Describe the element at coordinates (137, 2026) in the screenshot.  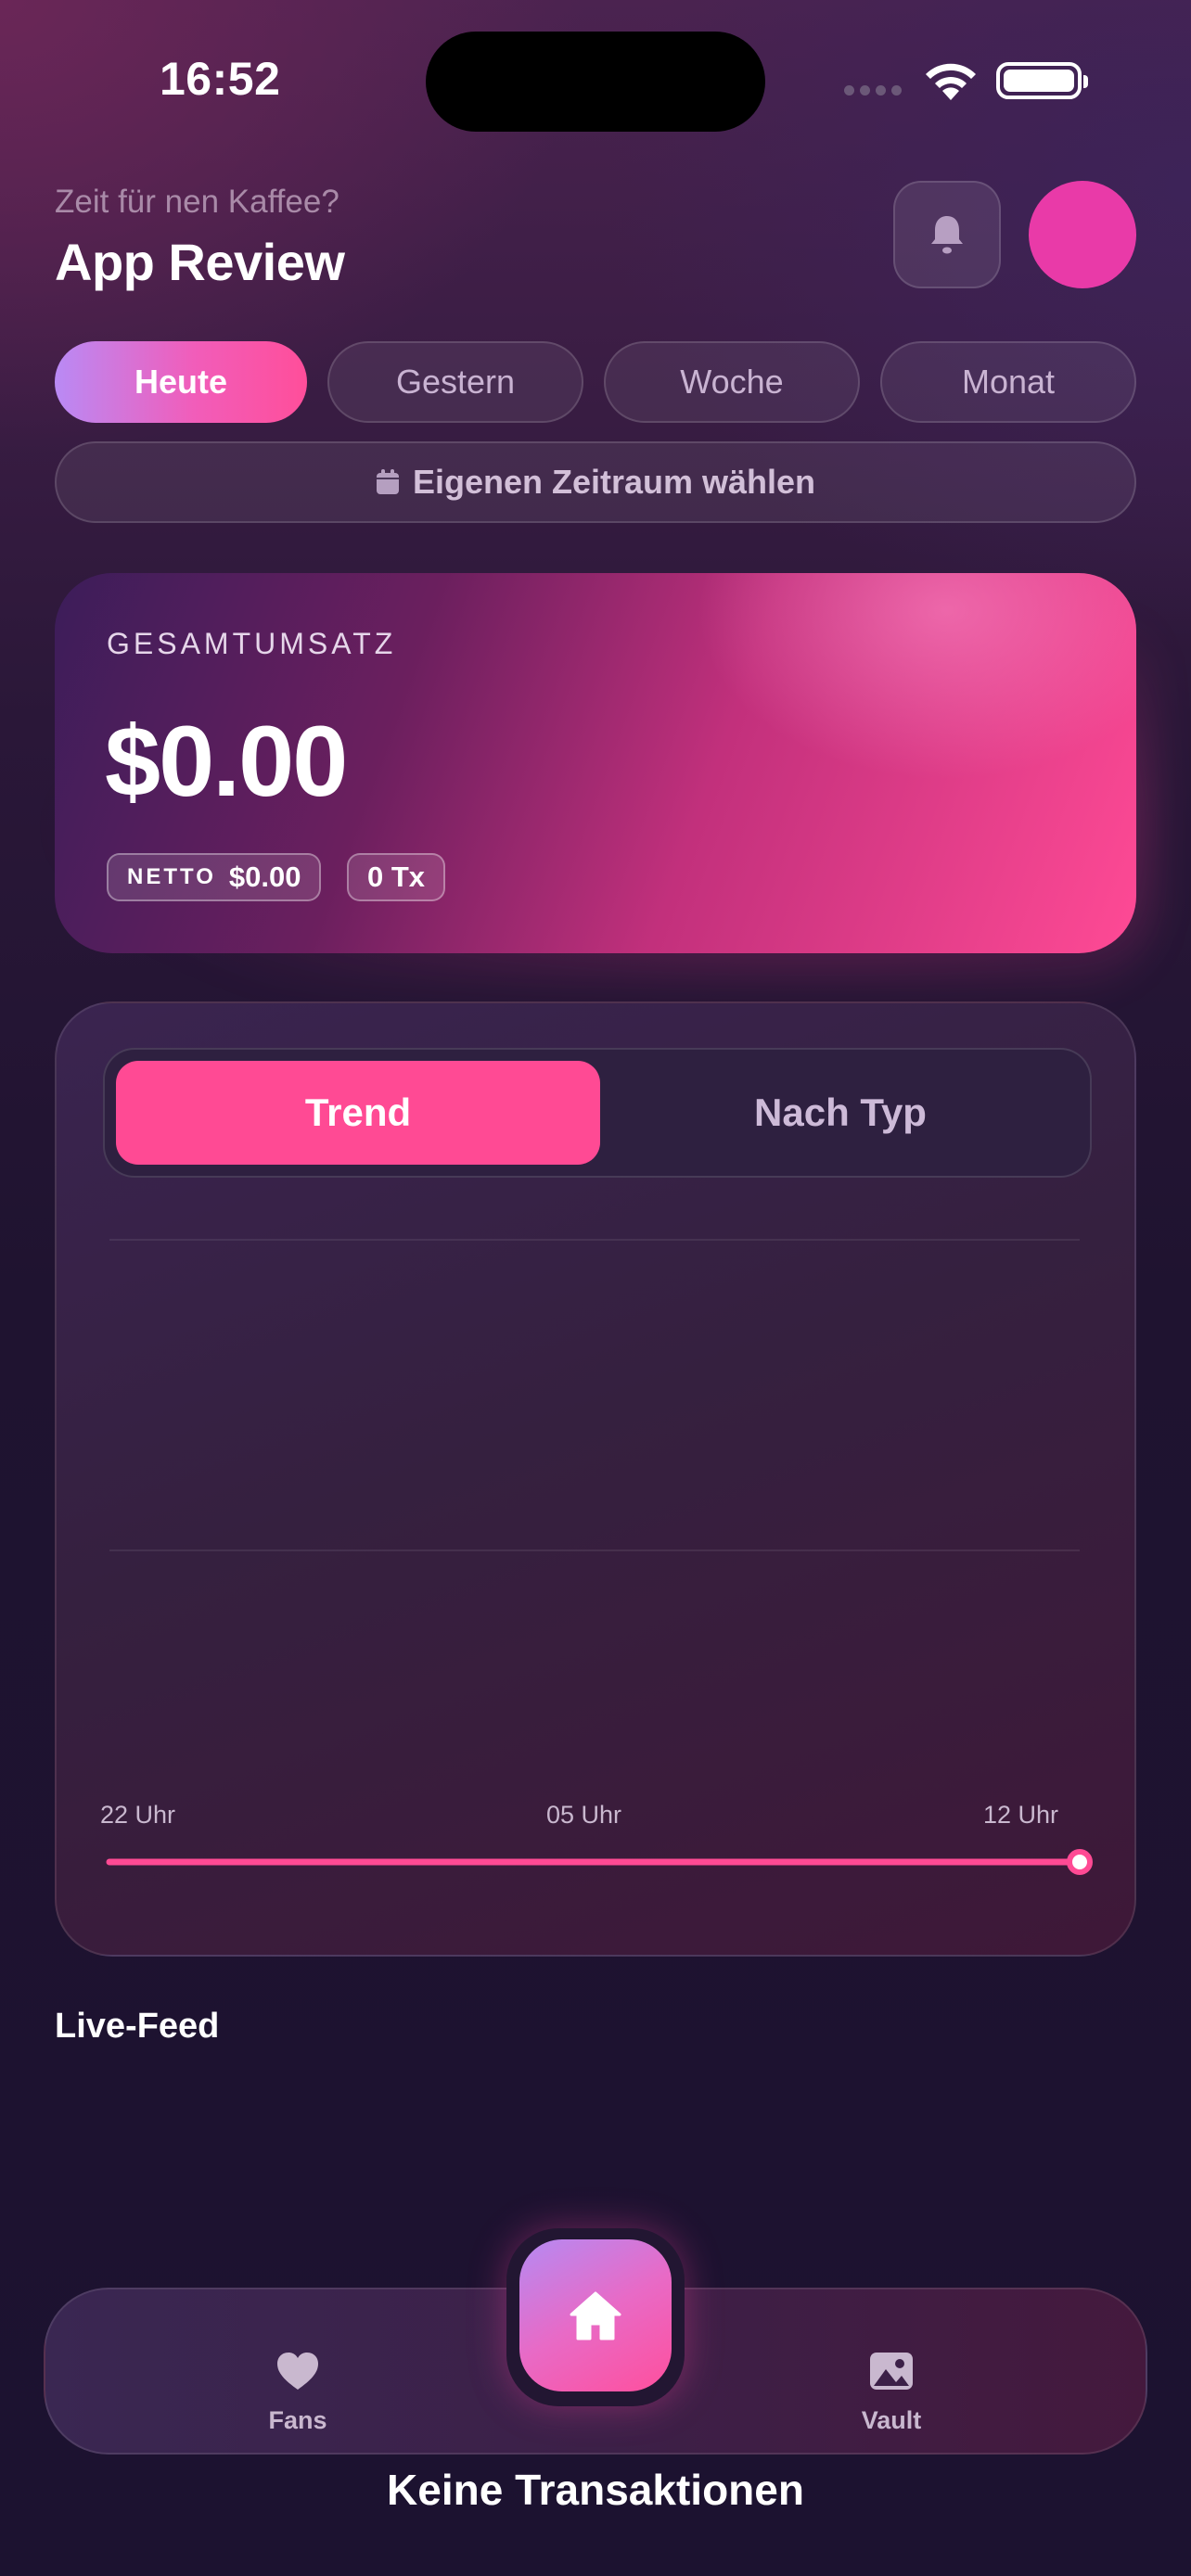
I see `live-feed-title: Live-Feed` at that location.